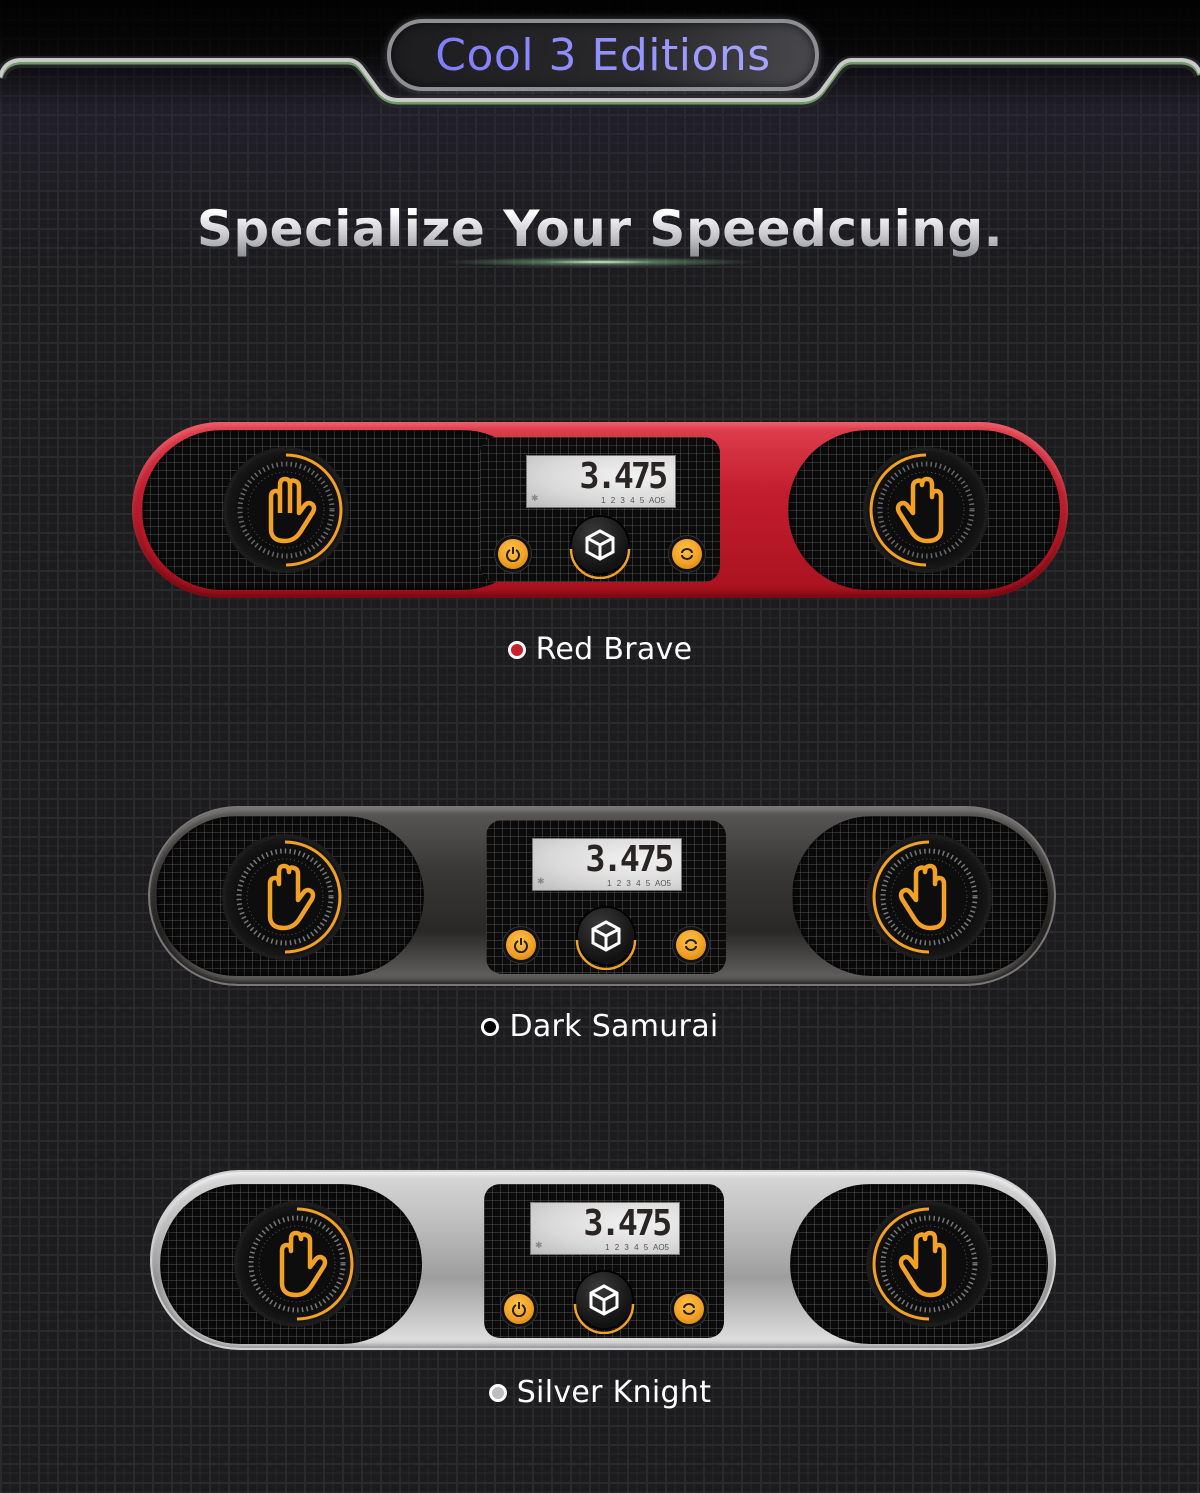 The height and width of the screenshot is (1493, 1200). I want to click on editions-badge-title: Cool 3 Editions, so click(603, 55).